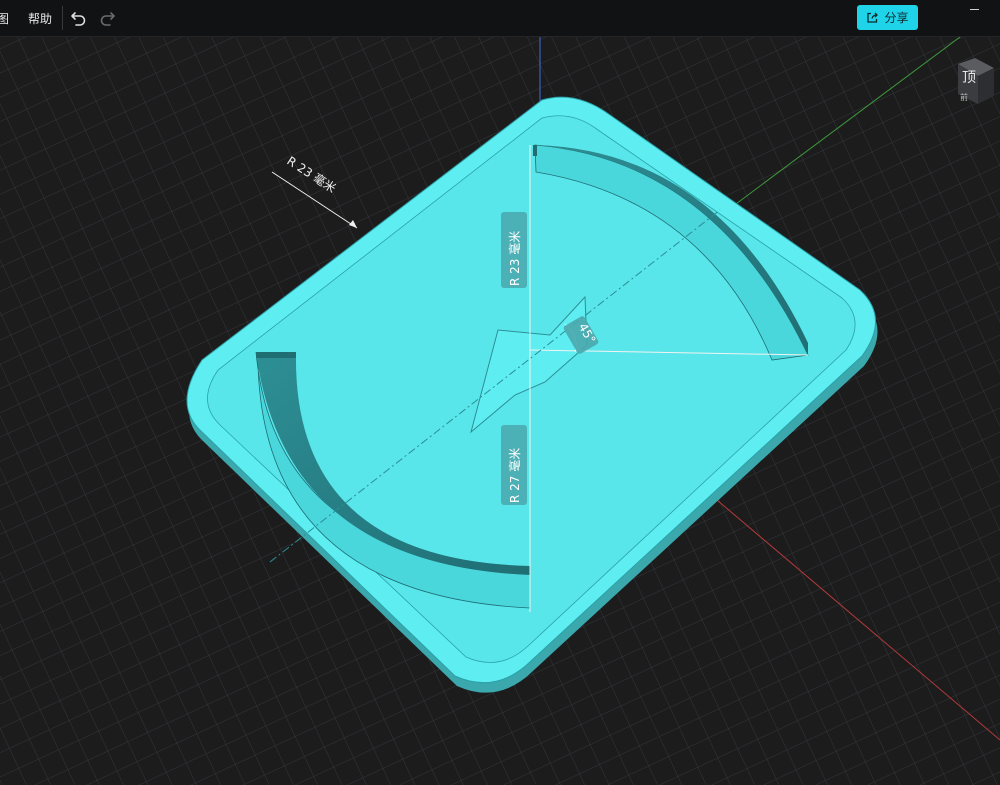  I want to click on menu-help: 帮助, so click(40, 18).